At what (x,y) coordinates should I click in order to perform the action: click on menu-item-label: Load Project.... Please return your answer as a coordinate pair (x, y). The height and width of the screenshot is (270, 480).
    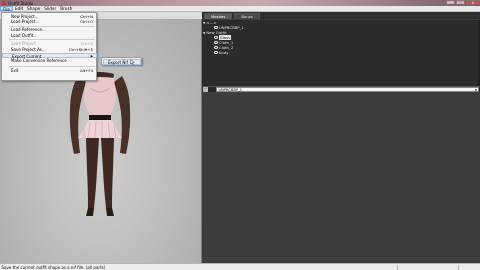
    Looking at the image, I should click on (25, 22).